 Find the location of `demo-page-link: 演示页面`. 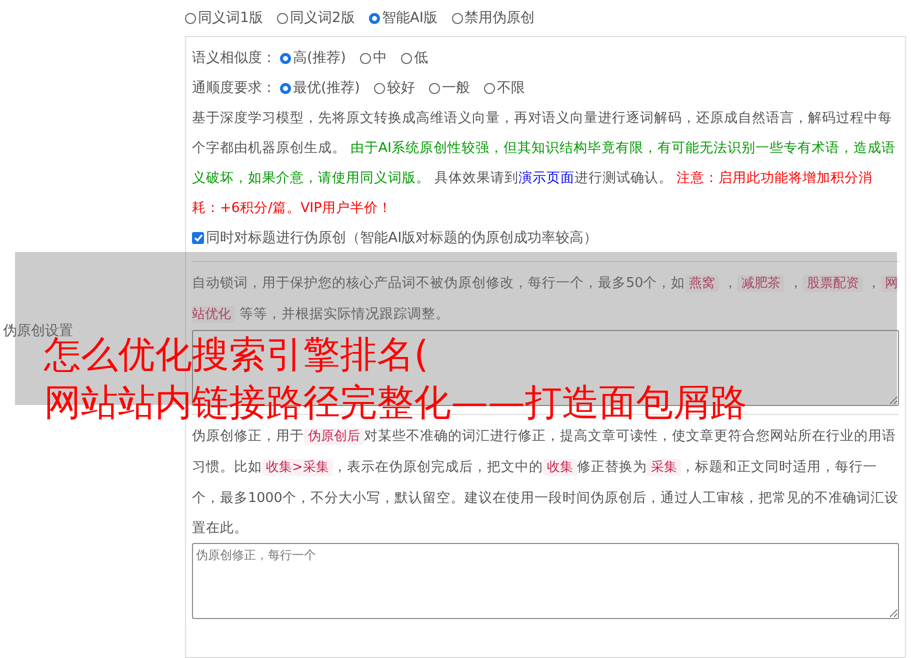

demo-page-link: 演示页面 is located at coordinates (546, 178).